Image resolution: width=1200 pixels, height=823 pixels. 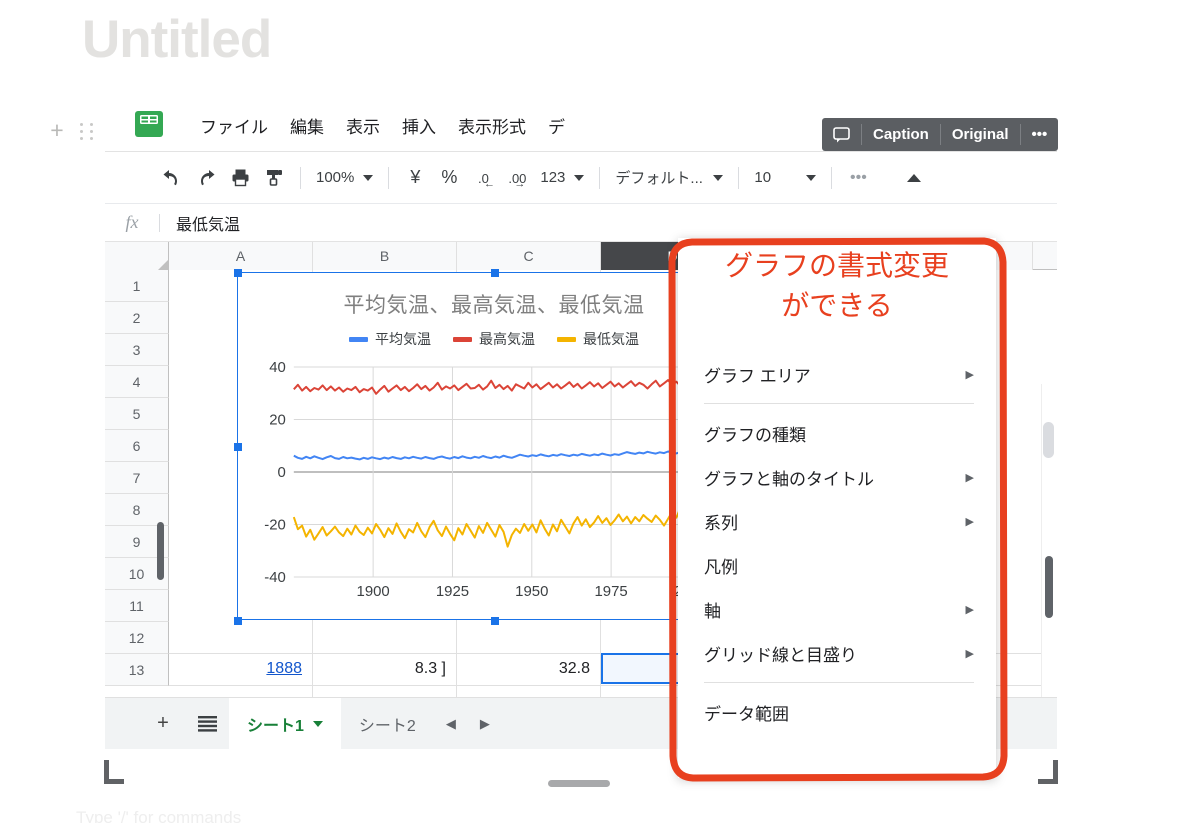 What do you see at coordinates (238, 447) in the screenshot?
I see `resize-handle-w` at bounding box center [238, 447].